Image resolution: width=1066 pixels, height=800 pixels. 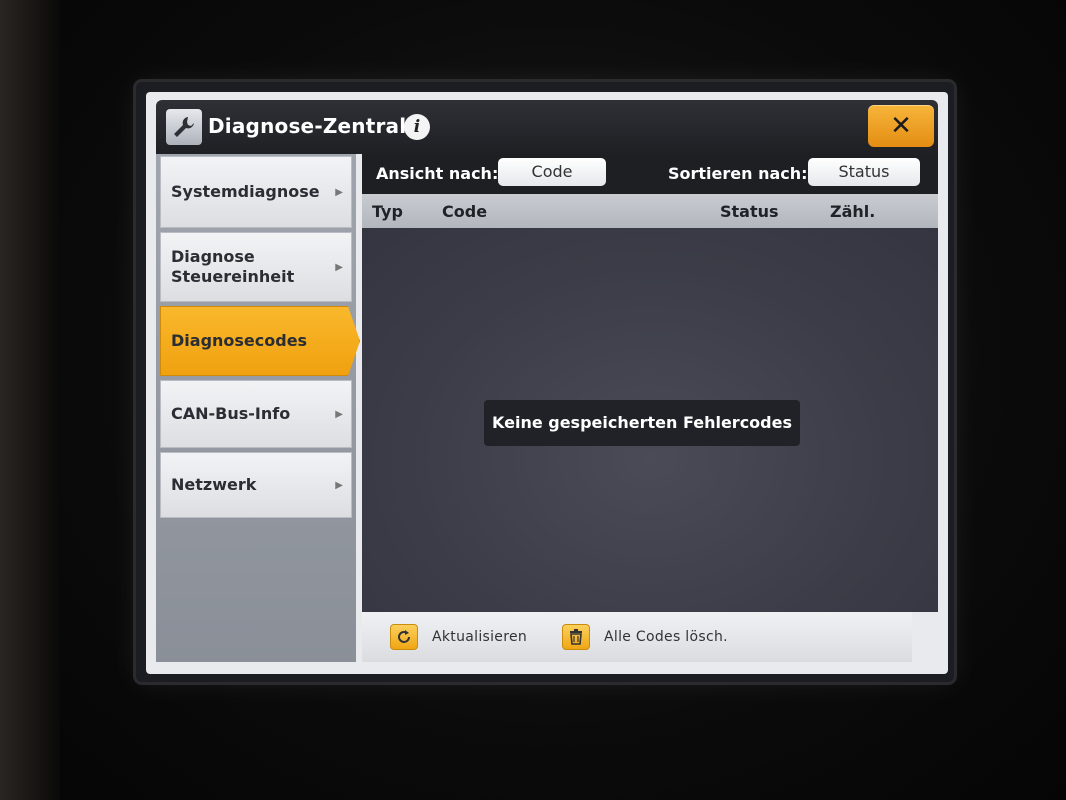 I want to click on close-button: ✕, so click(x=901, y=126).